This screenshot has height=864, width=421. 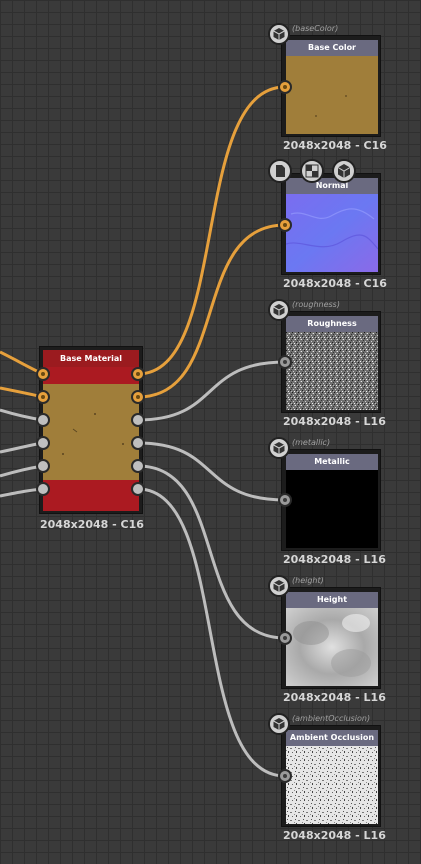 I want to click on checker-icon, so click(x=312, y=171).